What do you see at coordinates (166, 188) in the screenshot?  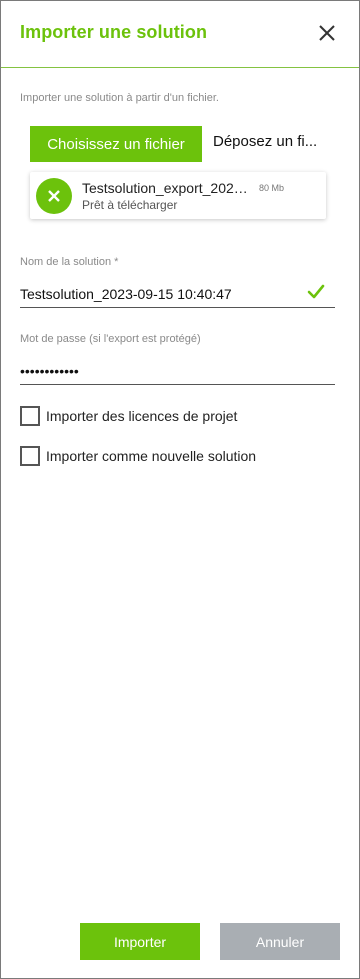 I see `file-name: Testsolution_export_2023-09-15 10:40:47` at bounding box center [166, 188].